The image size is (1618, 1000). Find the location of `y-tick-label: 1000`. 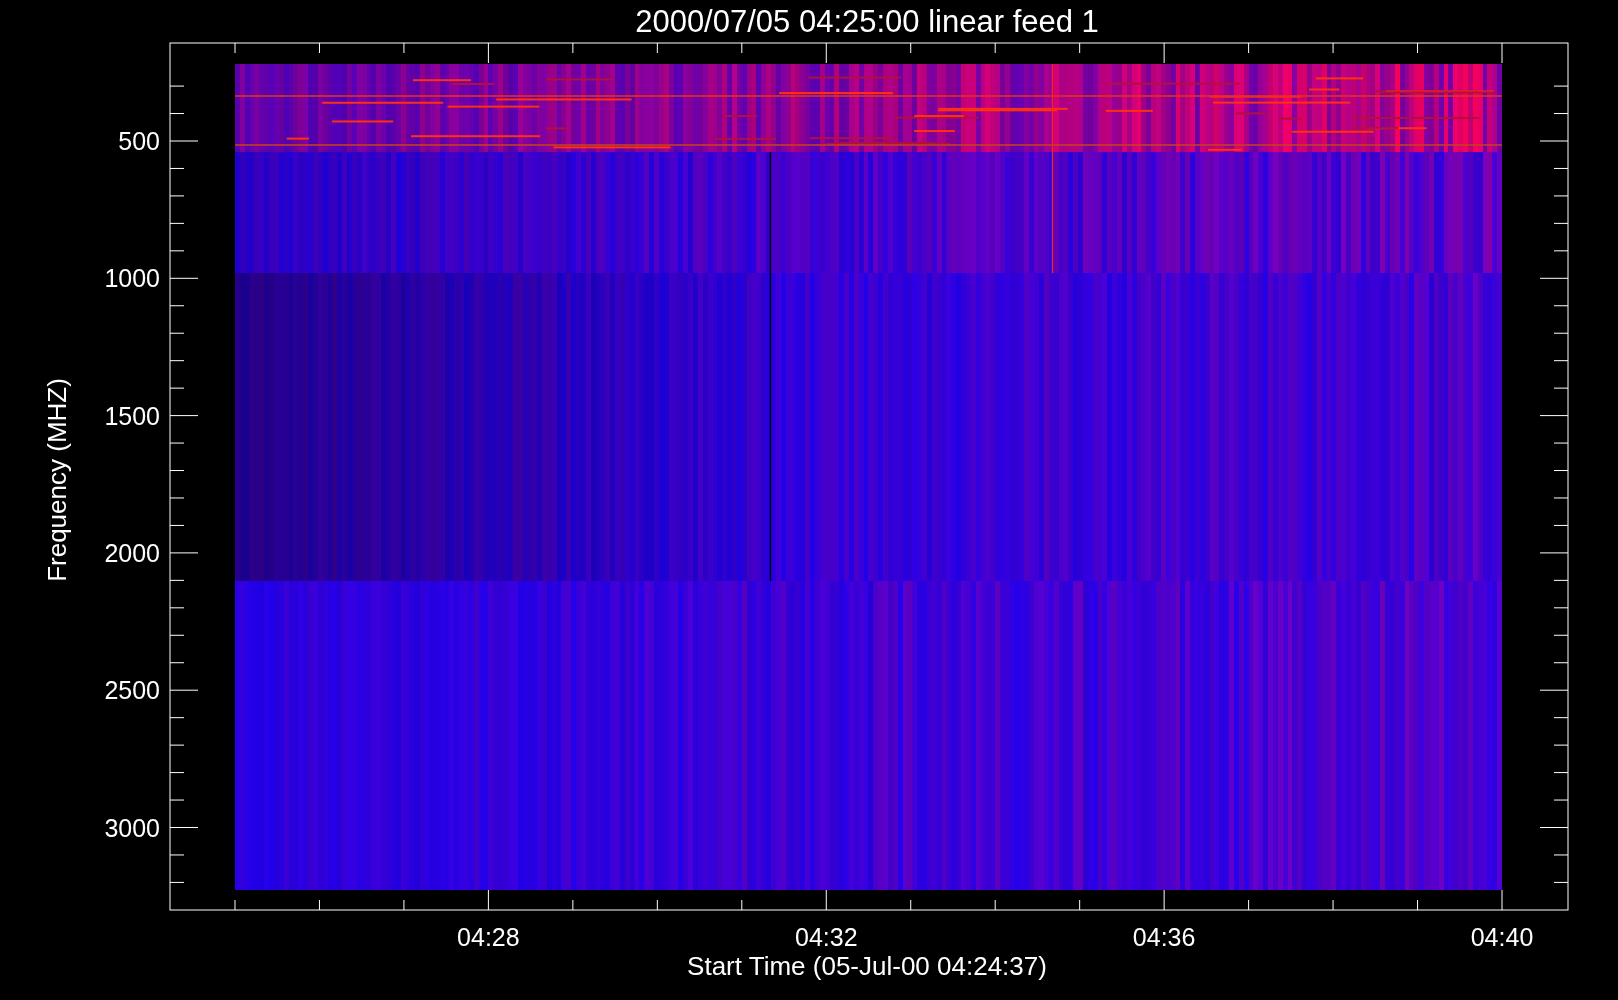

y-tick-label: 1000 is located at coordinates (132, 278).